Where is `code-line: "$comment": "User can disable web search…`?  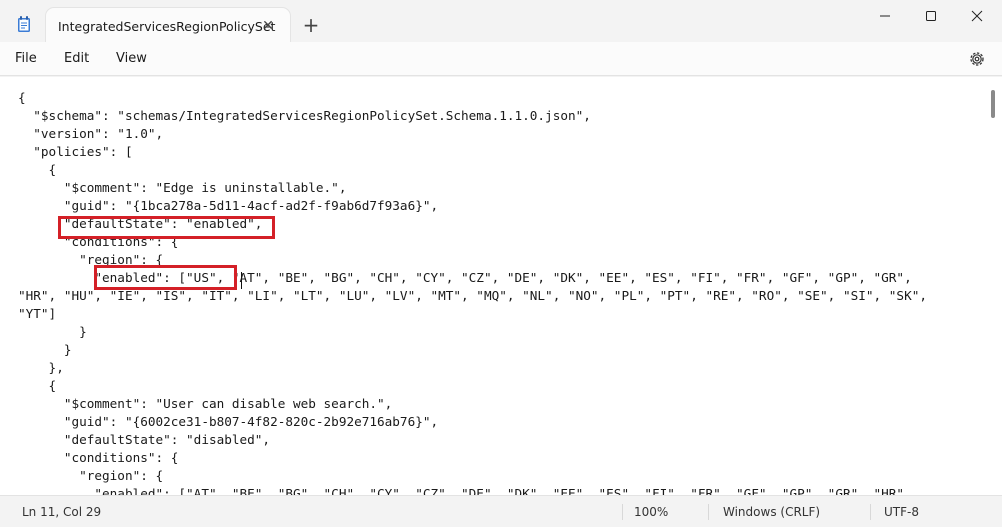
code-line: "$comment": "User can disable web search… is located at coordinates (205, 403).